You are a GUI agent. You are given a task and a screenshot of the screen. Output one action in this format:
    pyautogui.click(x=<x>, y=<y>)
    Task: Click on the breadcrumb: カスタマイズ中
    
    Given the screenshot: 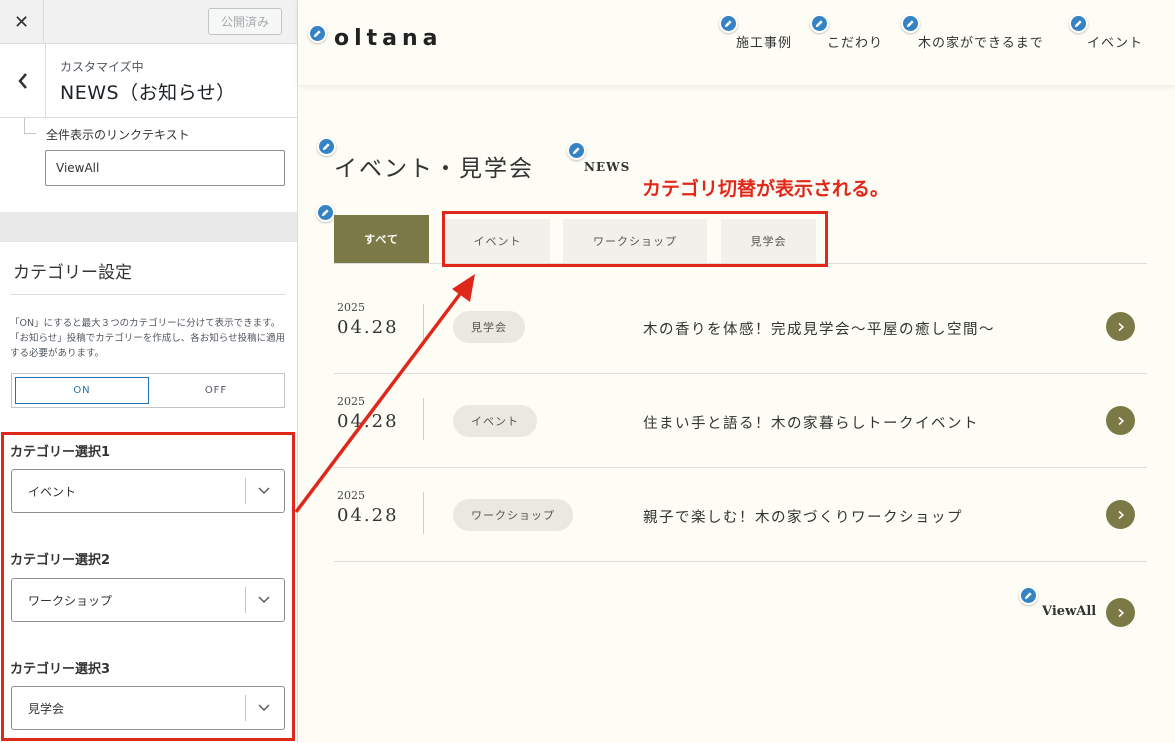 What is the action you would take?
    pyautogui.click(x=102, y=67)
    